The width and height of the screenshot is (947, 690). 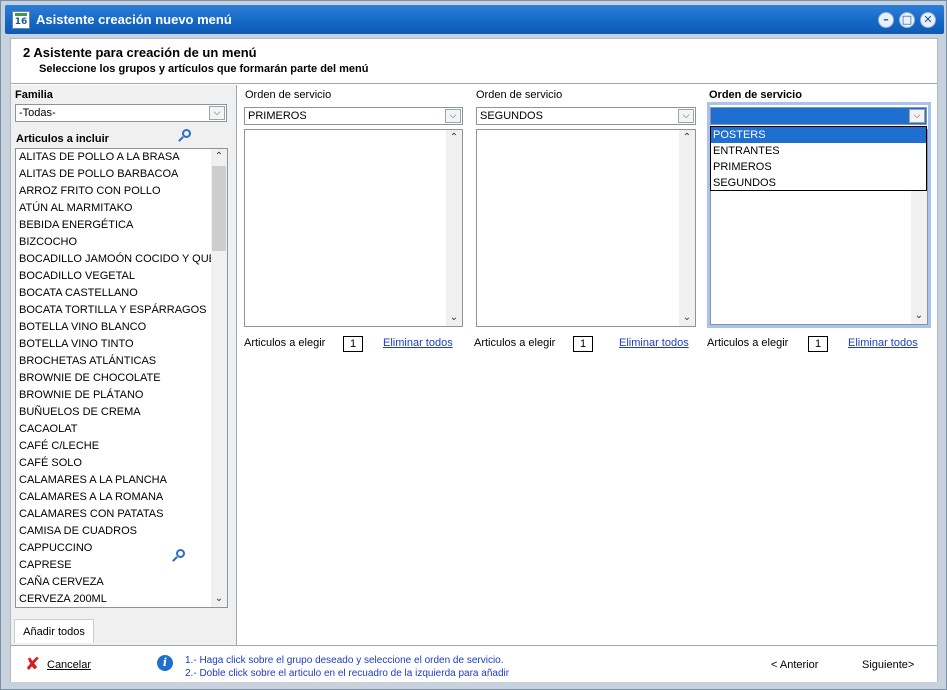 I want to click on list-item: BEBIDA ENERGÉTICA, so click(x=121, y=225).